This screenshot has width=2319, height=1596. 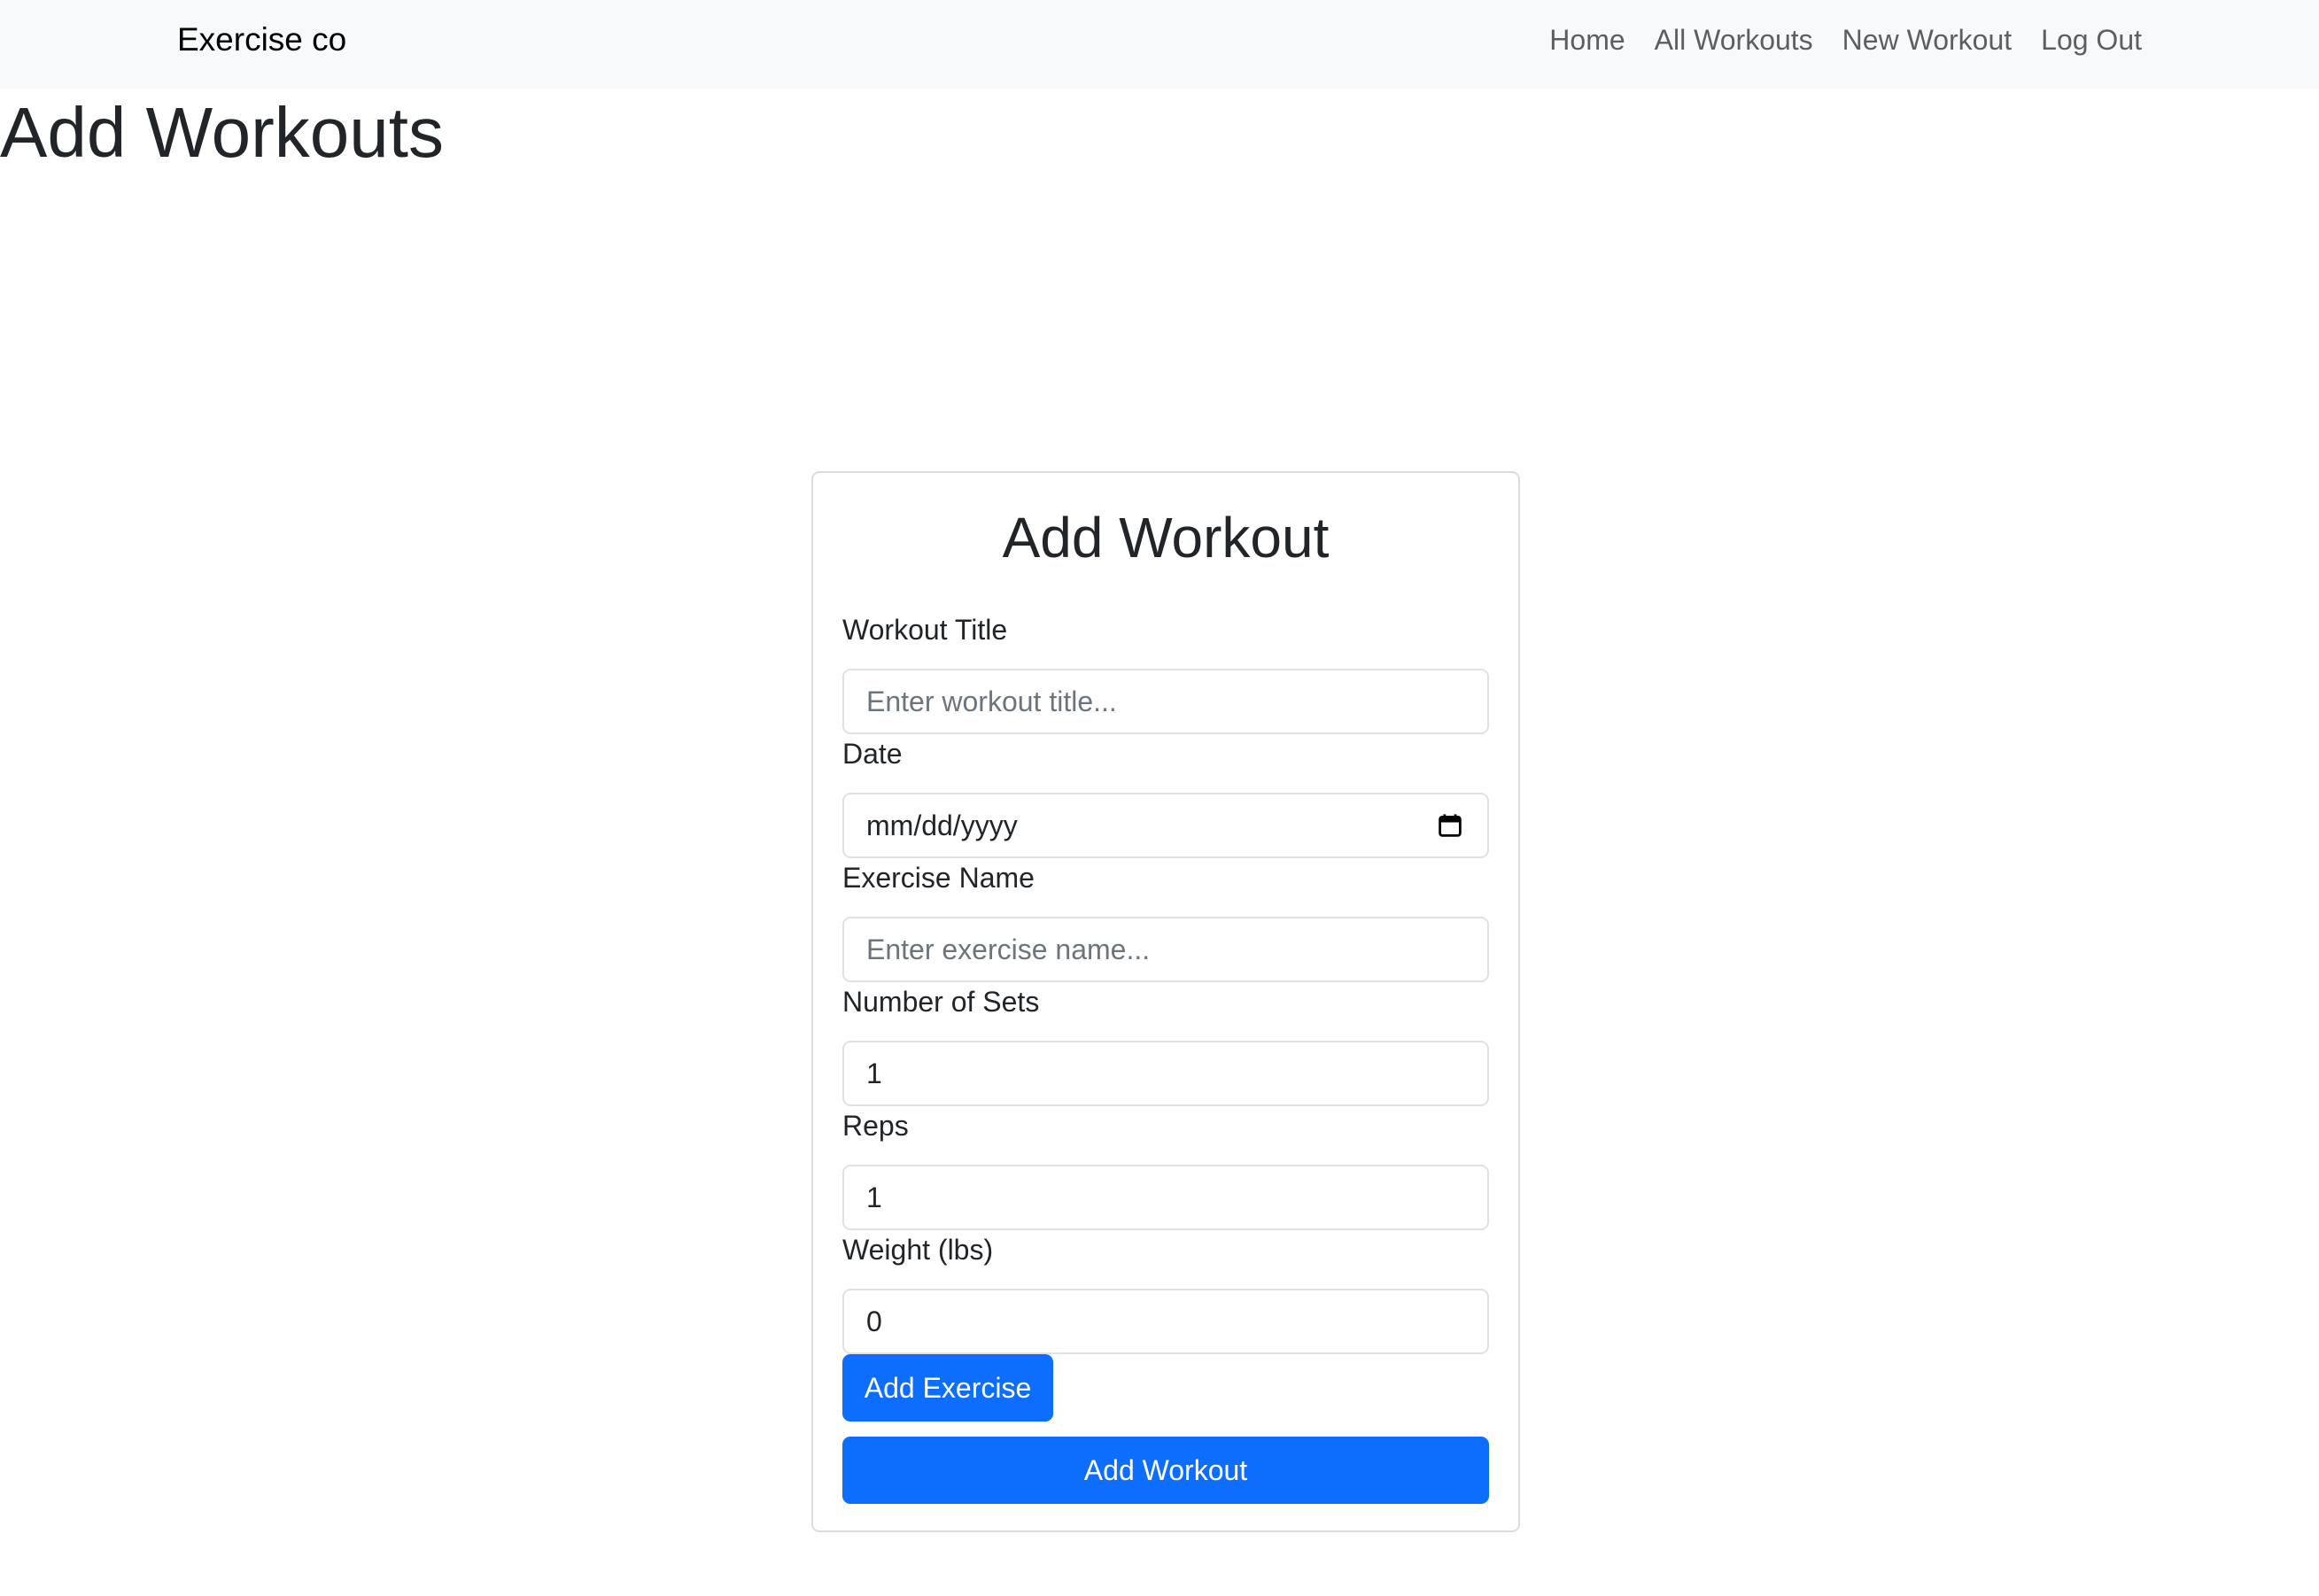 What do you see at coordinates (261, 40) in the screenshot?
I see `brand-link: Exercise co` at bounding box center [261, 40].